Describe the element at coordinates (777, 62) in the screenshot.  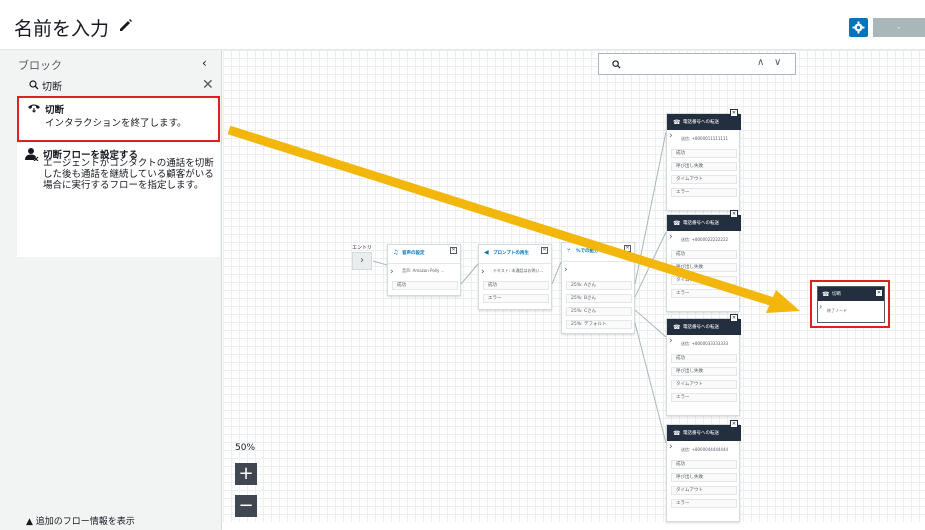
I see `search-next-button: ∨` at that location.